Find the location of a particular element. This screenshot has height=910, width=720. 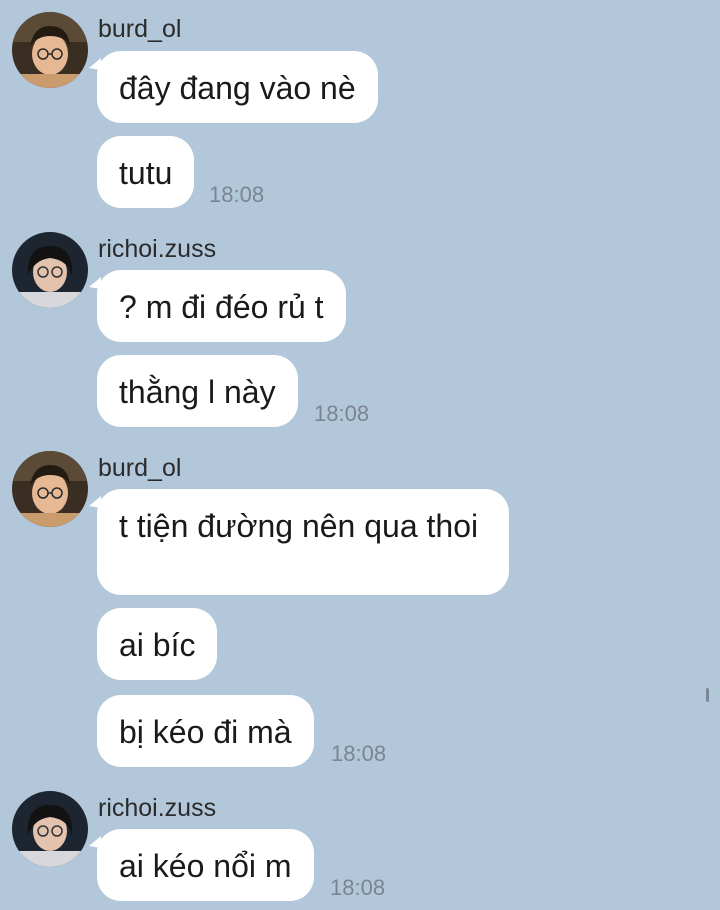

message-bubble: ai bíc is located at coordinates (157, 644).